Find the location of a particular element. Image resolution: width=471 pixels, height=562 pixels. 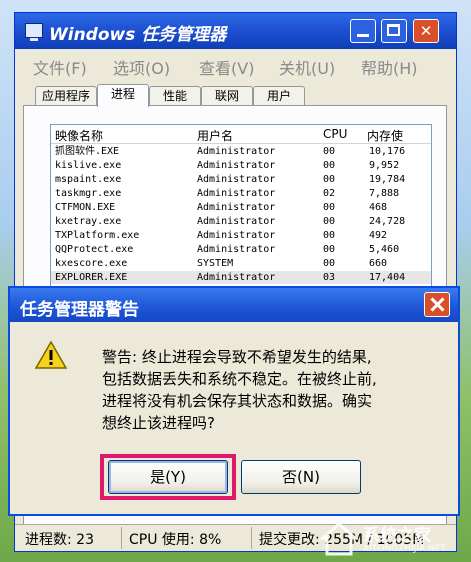

dialog-title: 任务管理器警告 is located at coordinates (79, 310).